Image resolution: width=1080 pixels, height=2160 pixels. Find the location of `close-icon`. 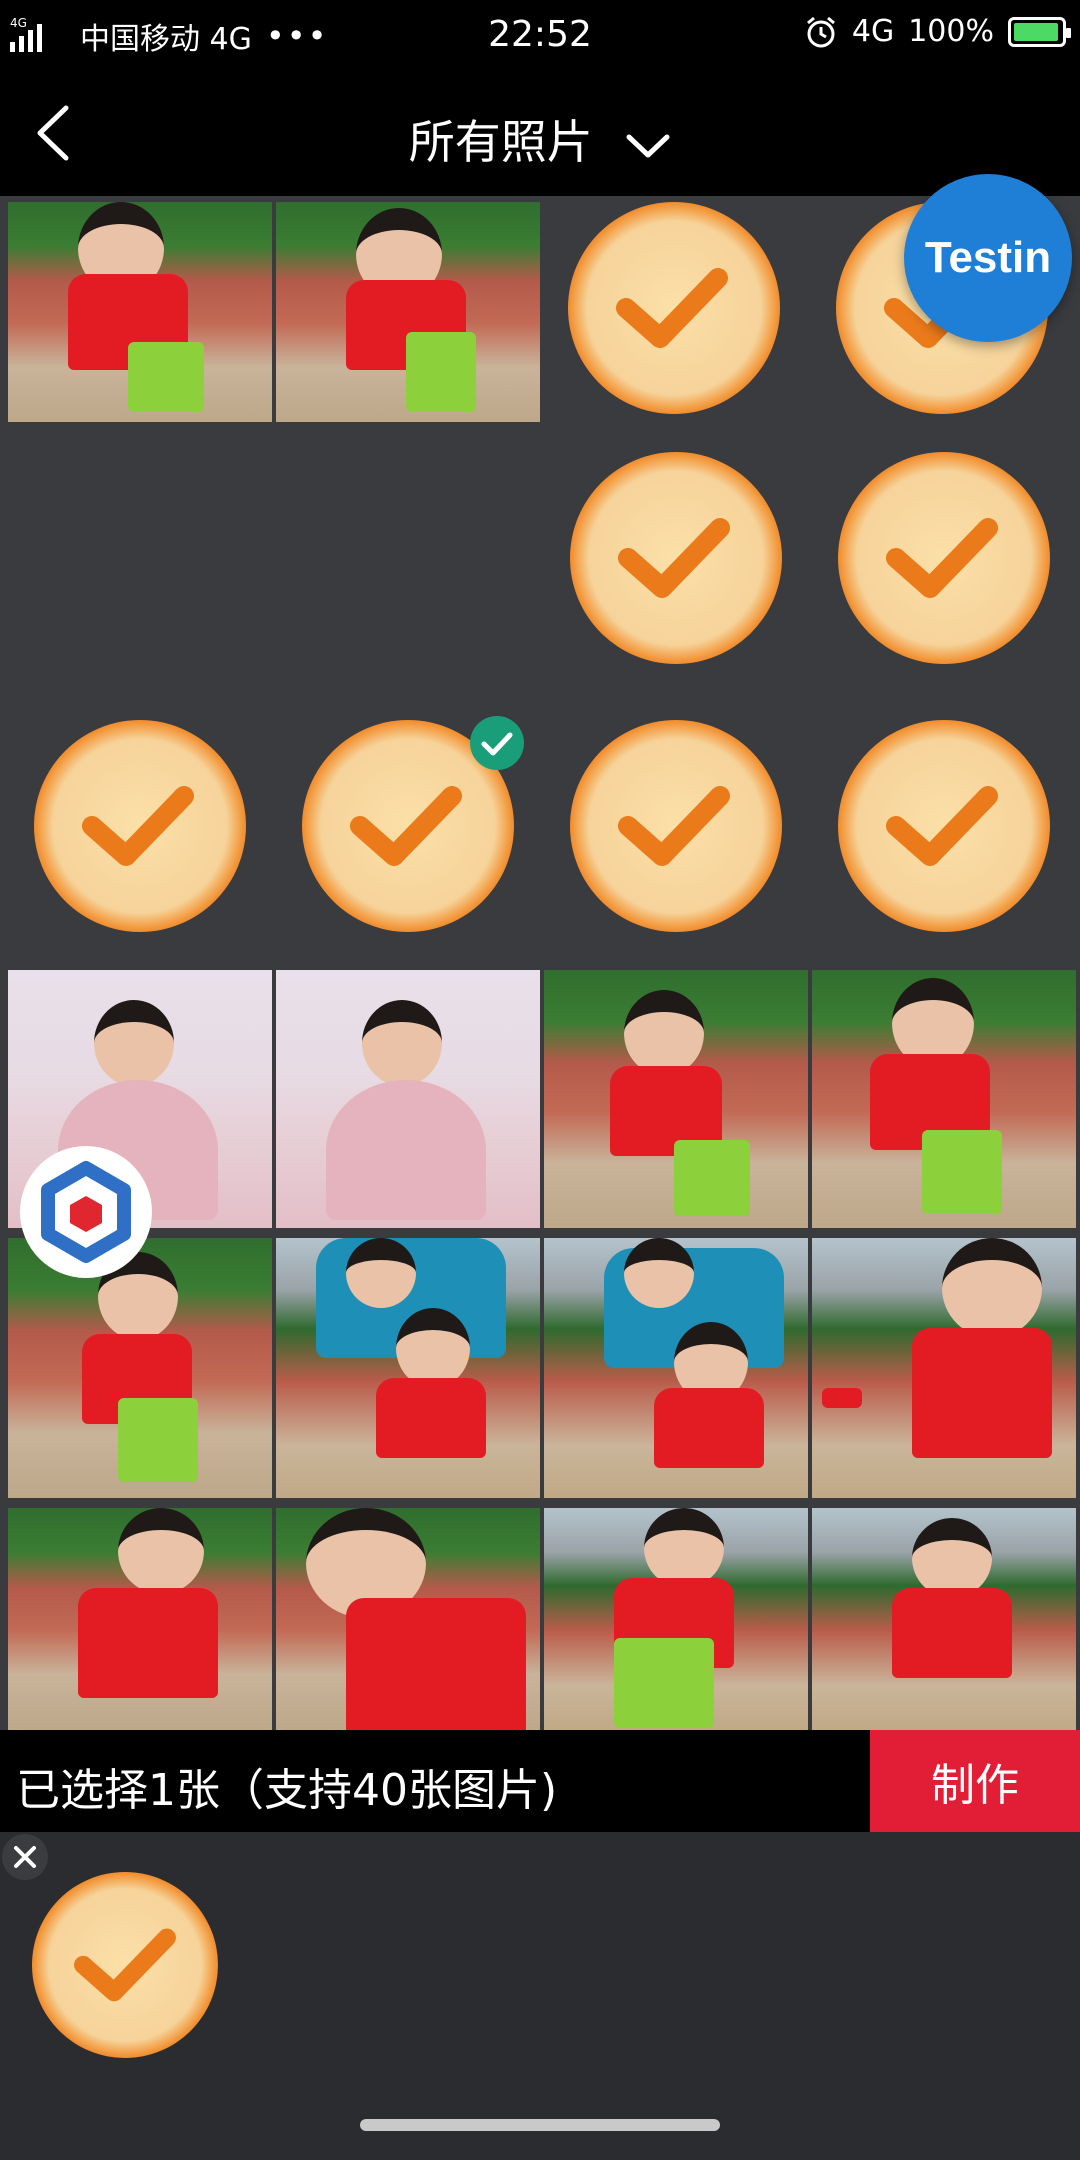

close-icon is located at coordinates (25, 1857).